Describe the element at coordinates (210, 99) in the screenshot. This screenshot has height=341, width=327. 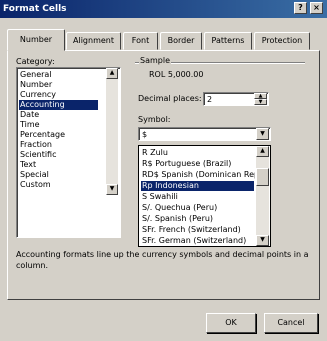
I see `decimal-places-value: 2` at that location.